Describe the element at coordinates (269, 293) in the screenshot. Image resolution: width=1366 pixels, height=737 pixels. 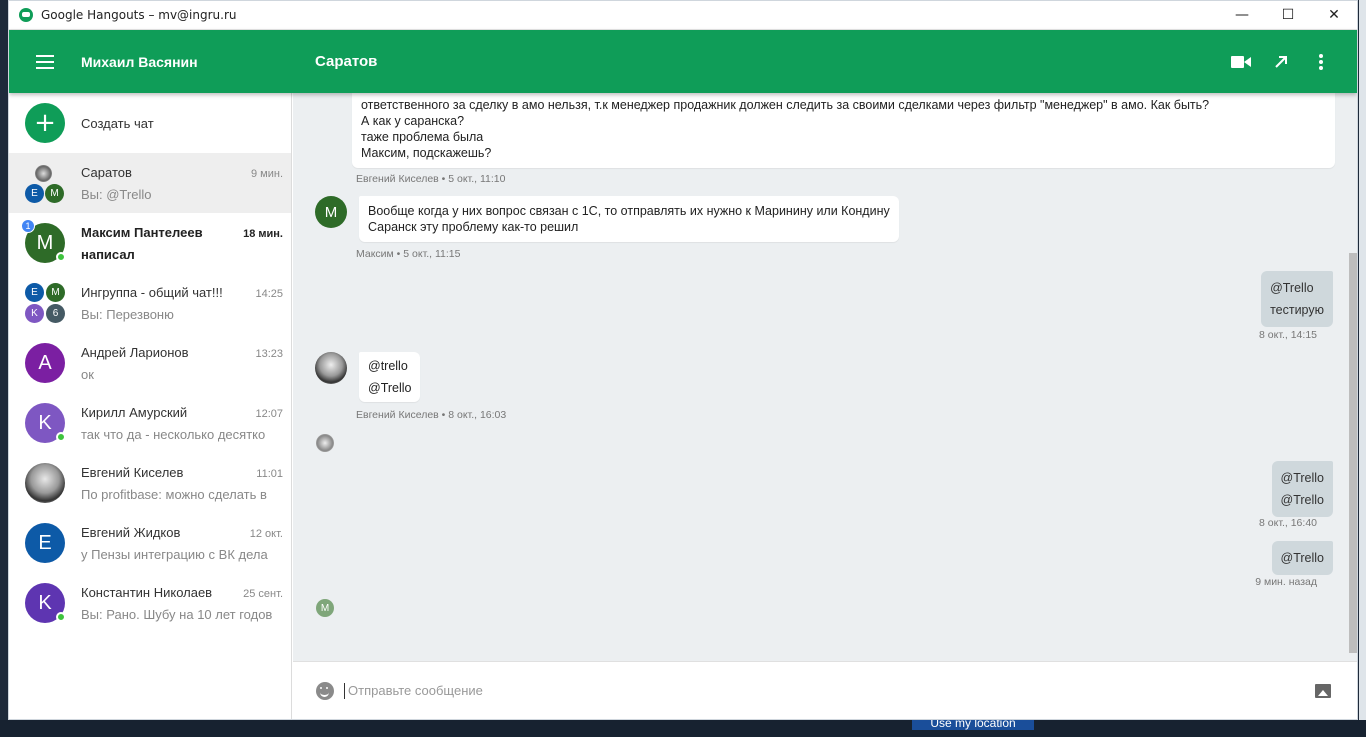
I see `conversation-time: 14:25` at that location.